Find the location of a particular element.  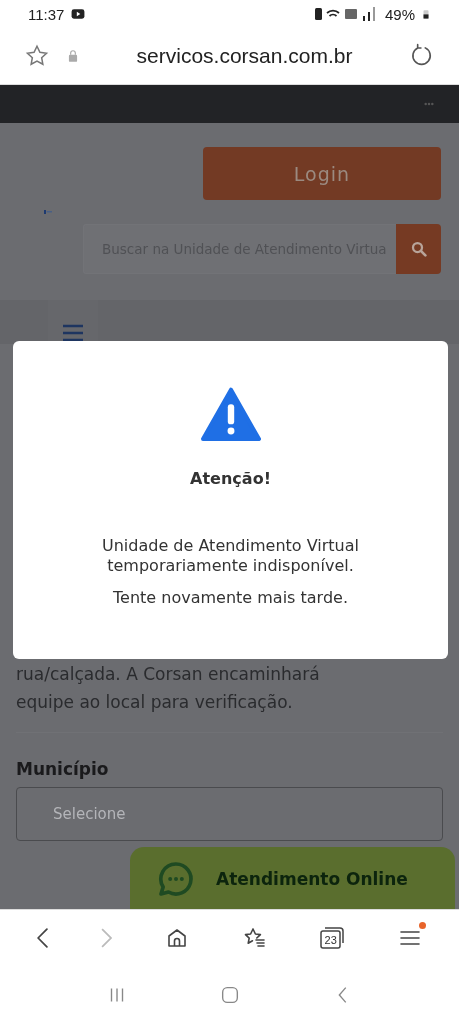

chat-button: Atendimento Online is located at coordinates (292, 878).